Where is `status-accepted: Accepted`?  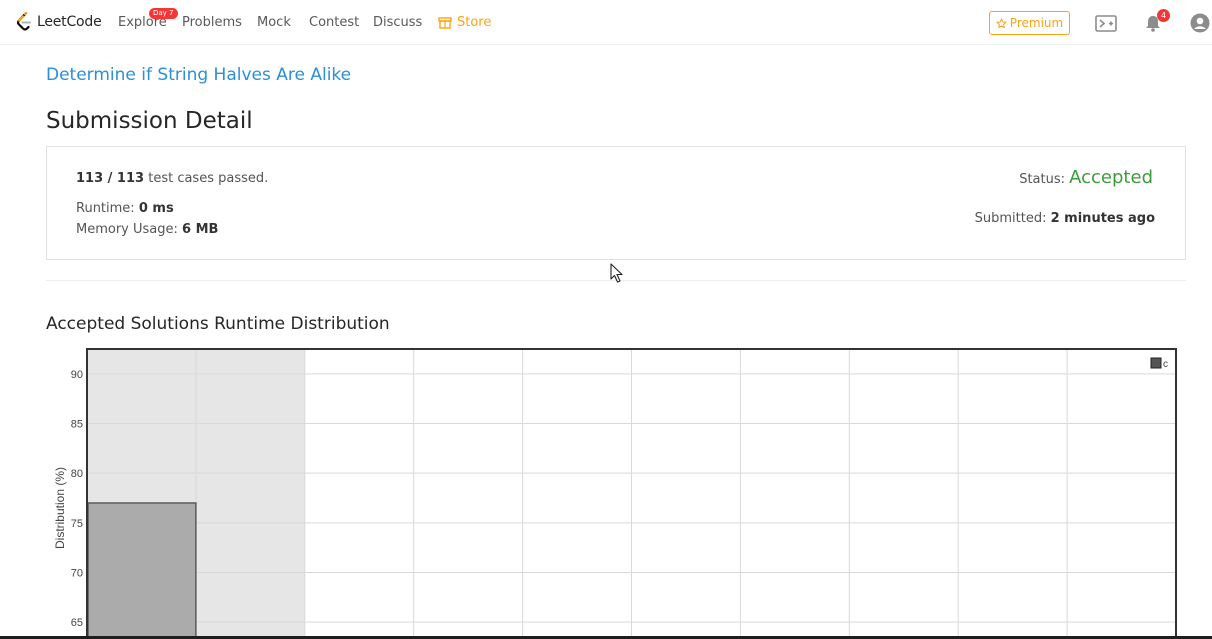 status-accepted: Accepted is located at coordinates (1111, 177).